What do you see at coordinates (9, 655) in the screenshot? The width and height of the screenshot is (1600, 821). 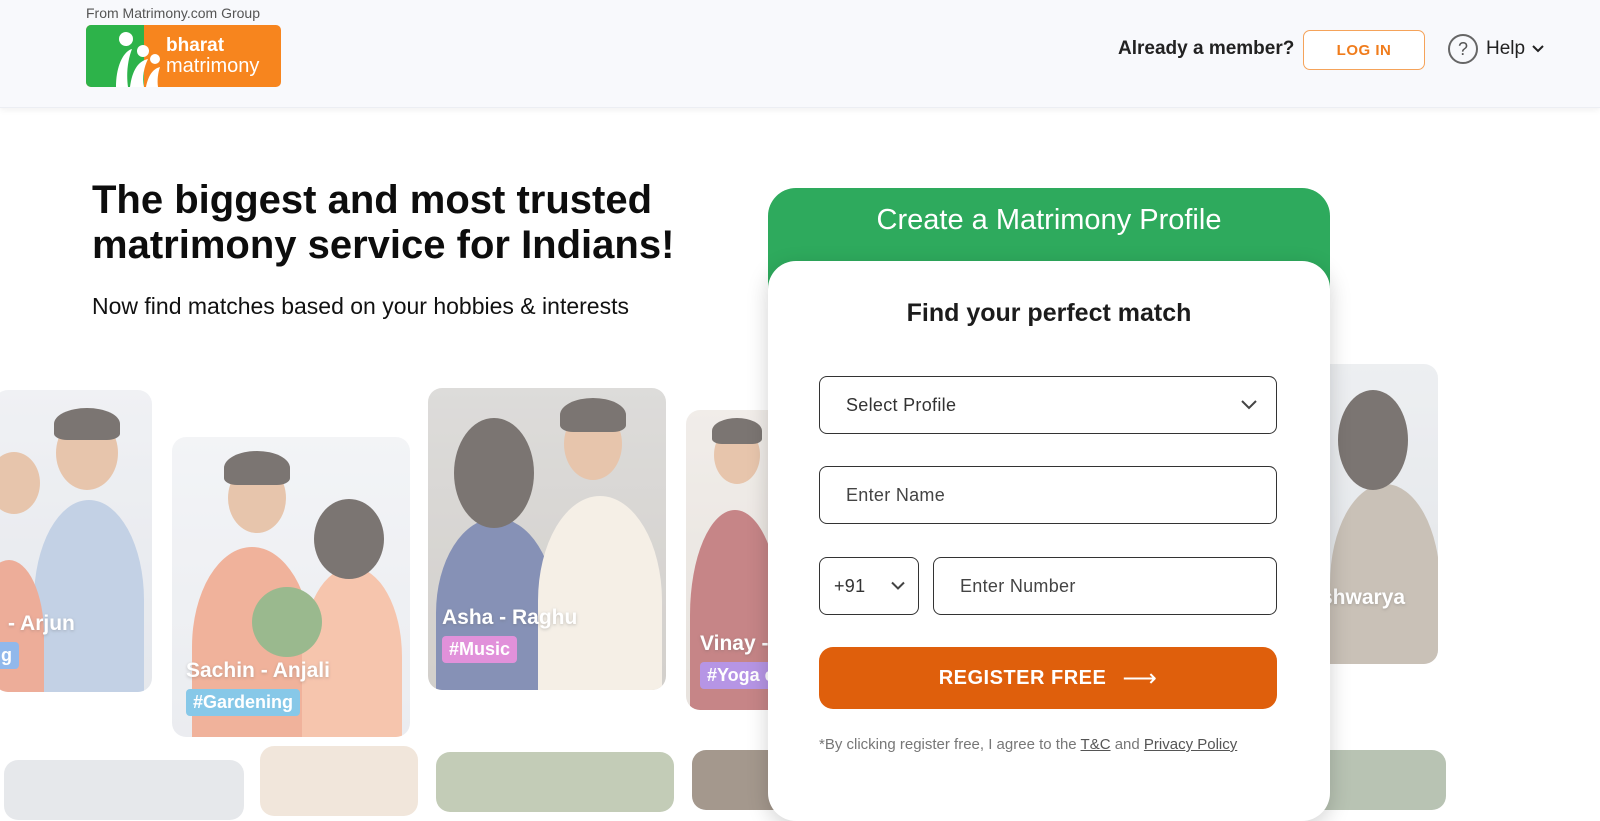 I see `card-interest-tag: g` at bounding box center [9, 655].